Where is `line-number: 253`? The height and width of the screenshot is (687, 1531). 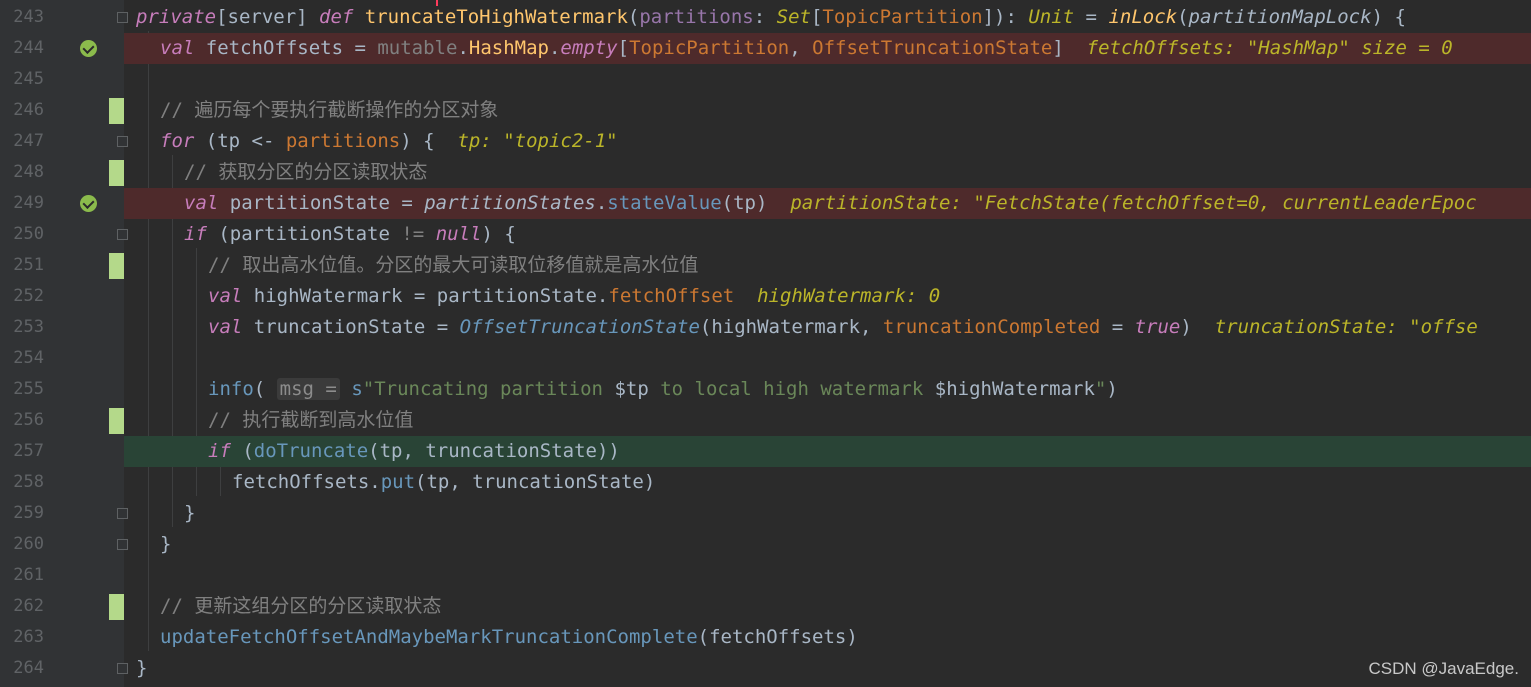 line-number: 253 is located at coordinates (28, 327).